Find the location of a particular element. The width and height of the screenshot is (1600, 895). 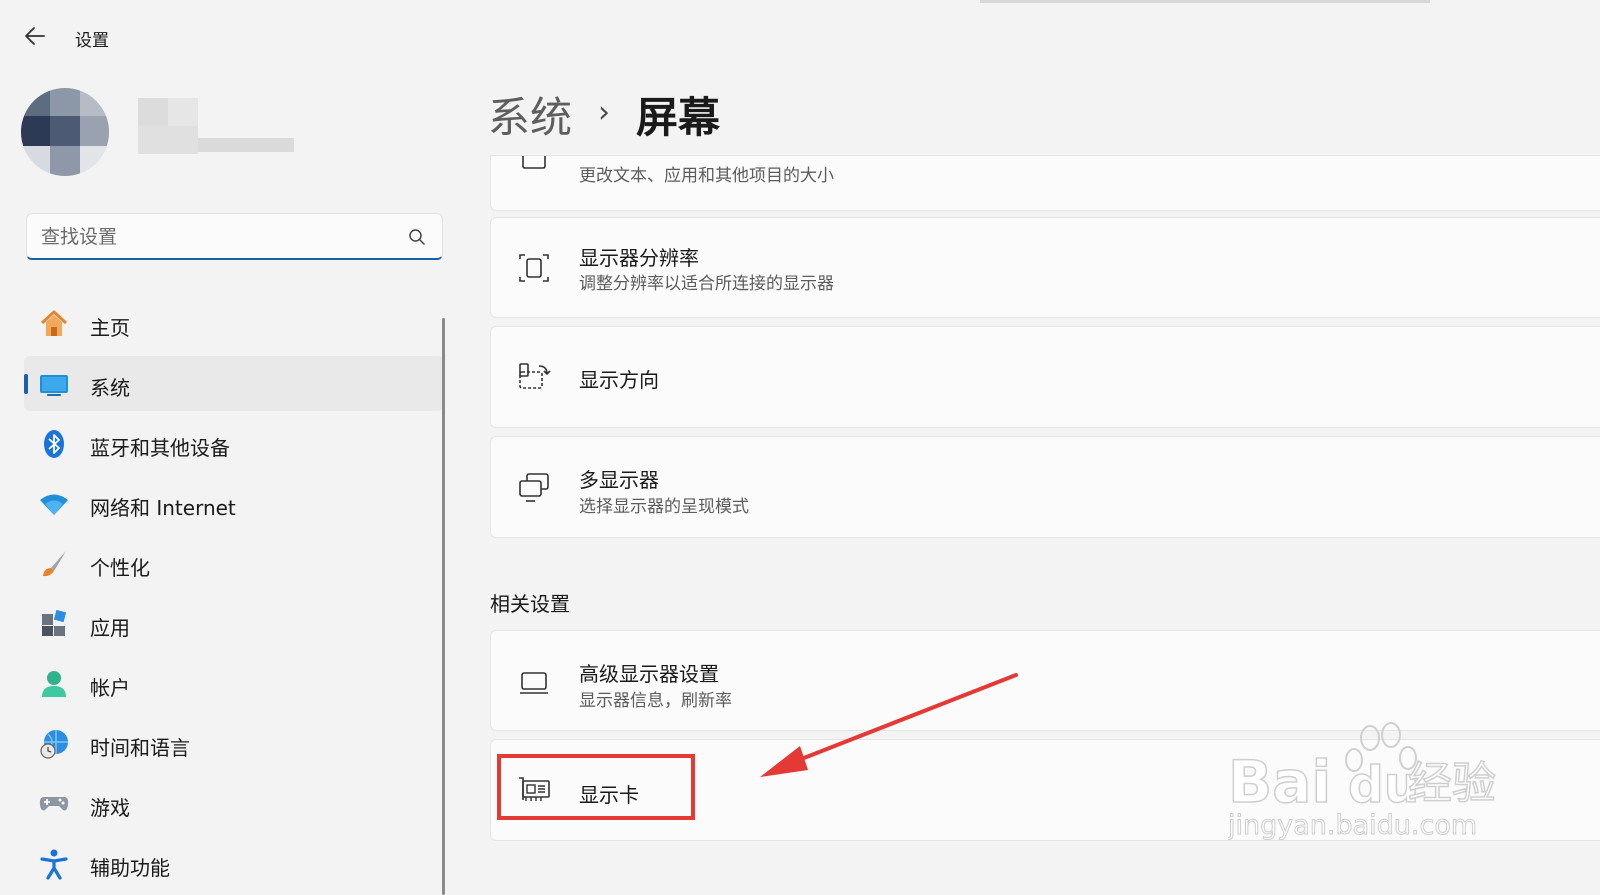

sidebar-item-label: 蓝牙和其他设备 is located at coordinates (160, 448).